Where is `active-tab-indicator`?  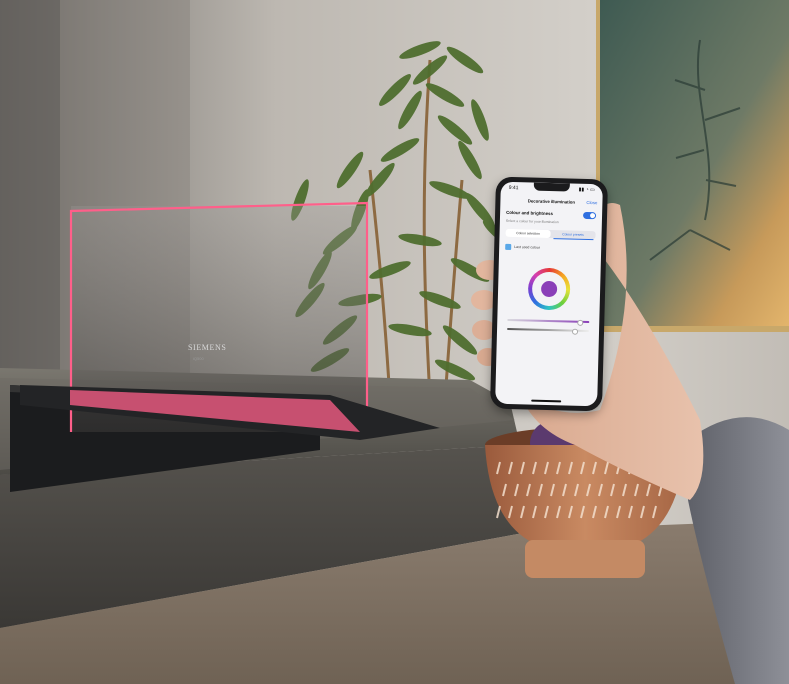 active-tab-indicator is located at coordinates (573, 239).